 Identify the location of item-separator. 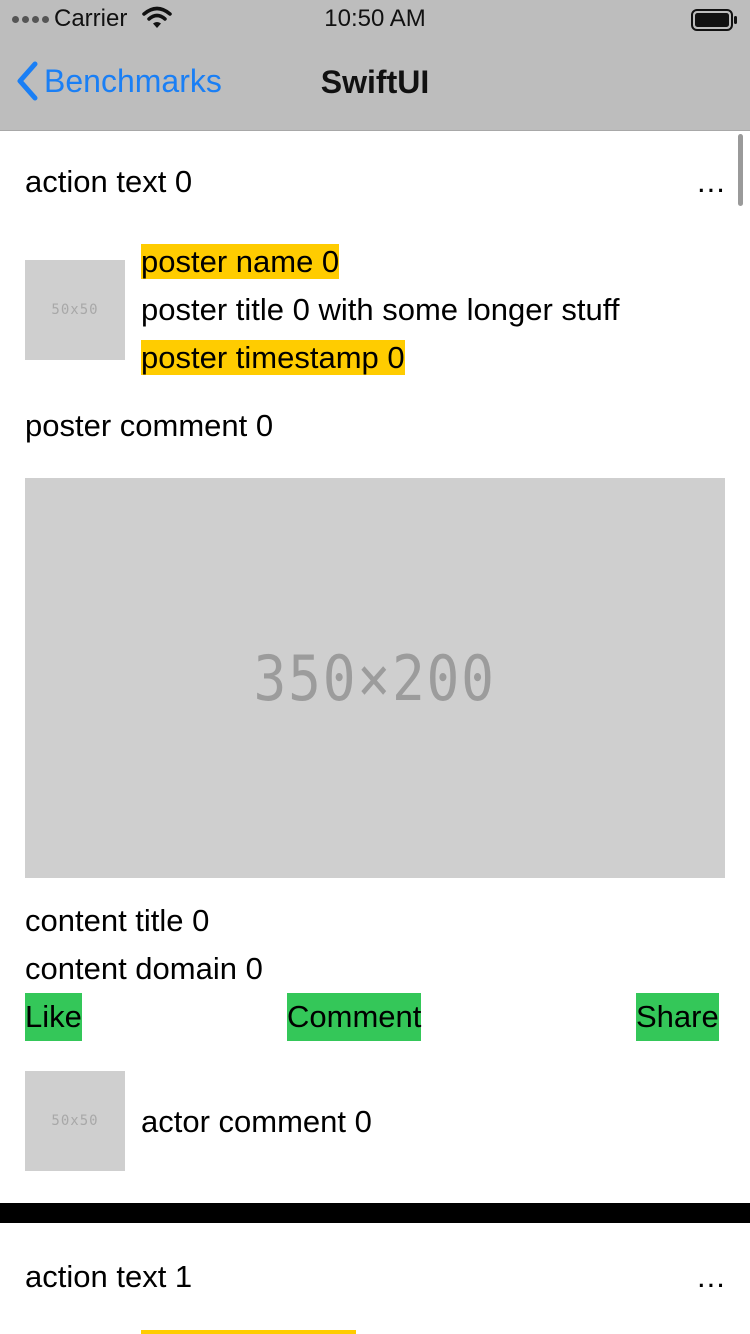
(375, 1213).